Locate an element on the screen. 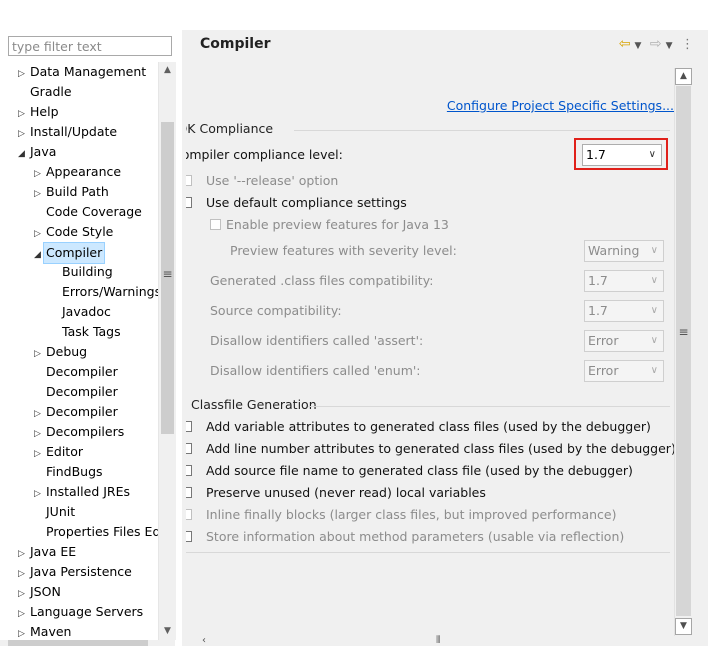  severity-level-value: Warning is located at coordinates (614, 250).